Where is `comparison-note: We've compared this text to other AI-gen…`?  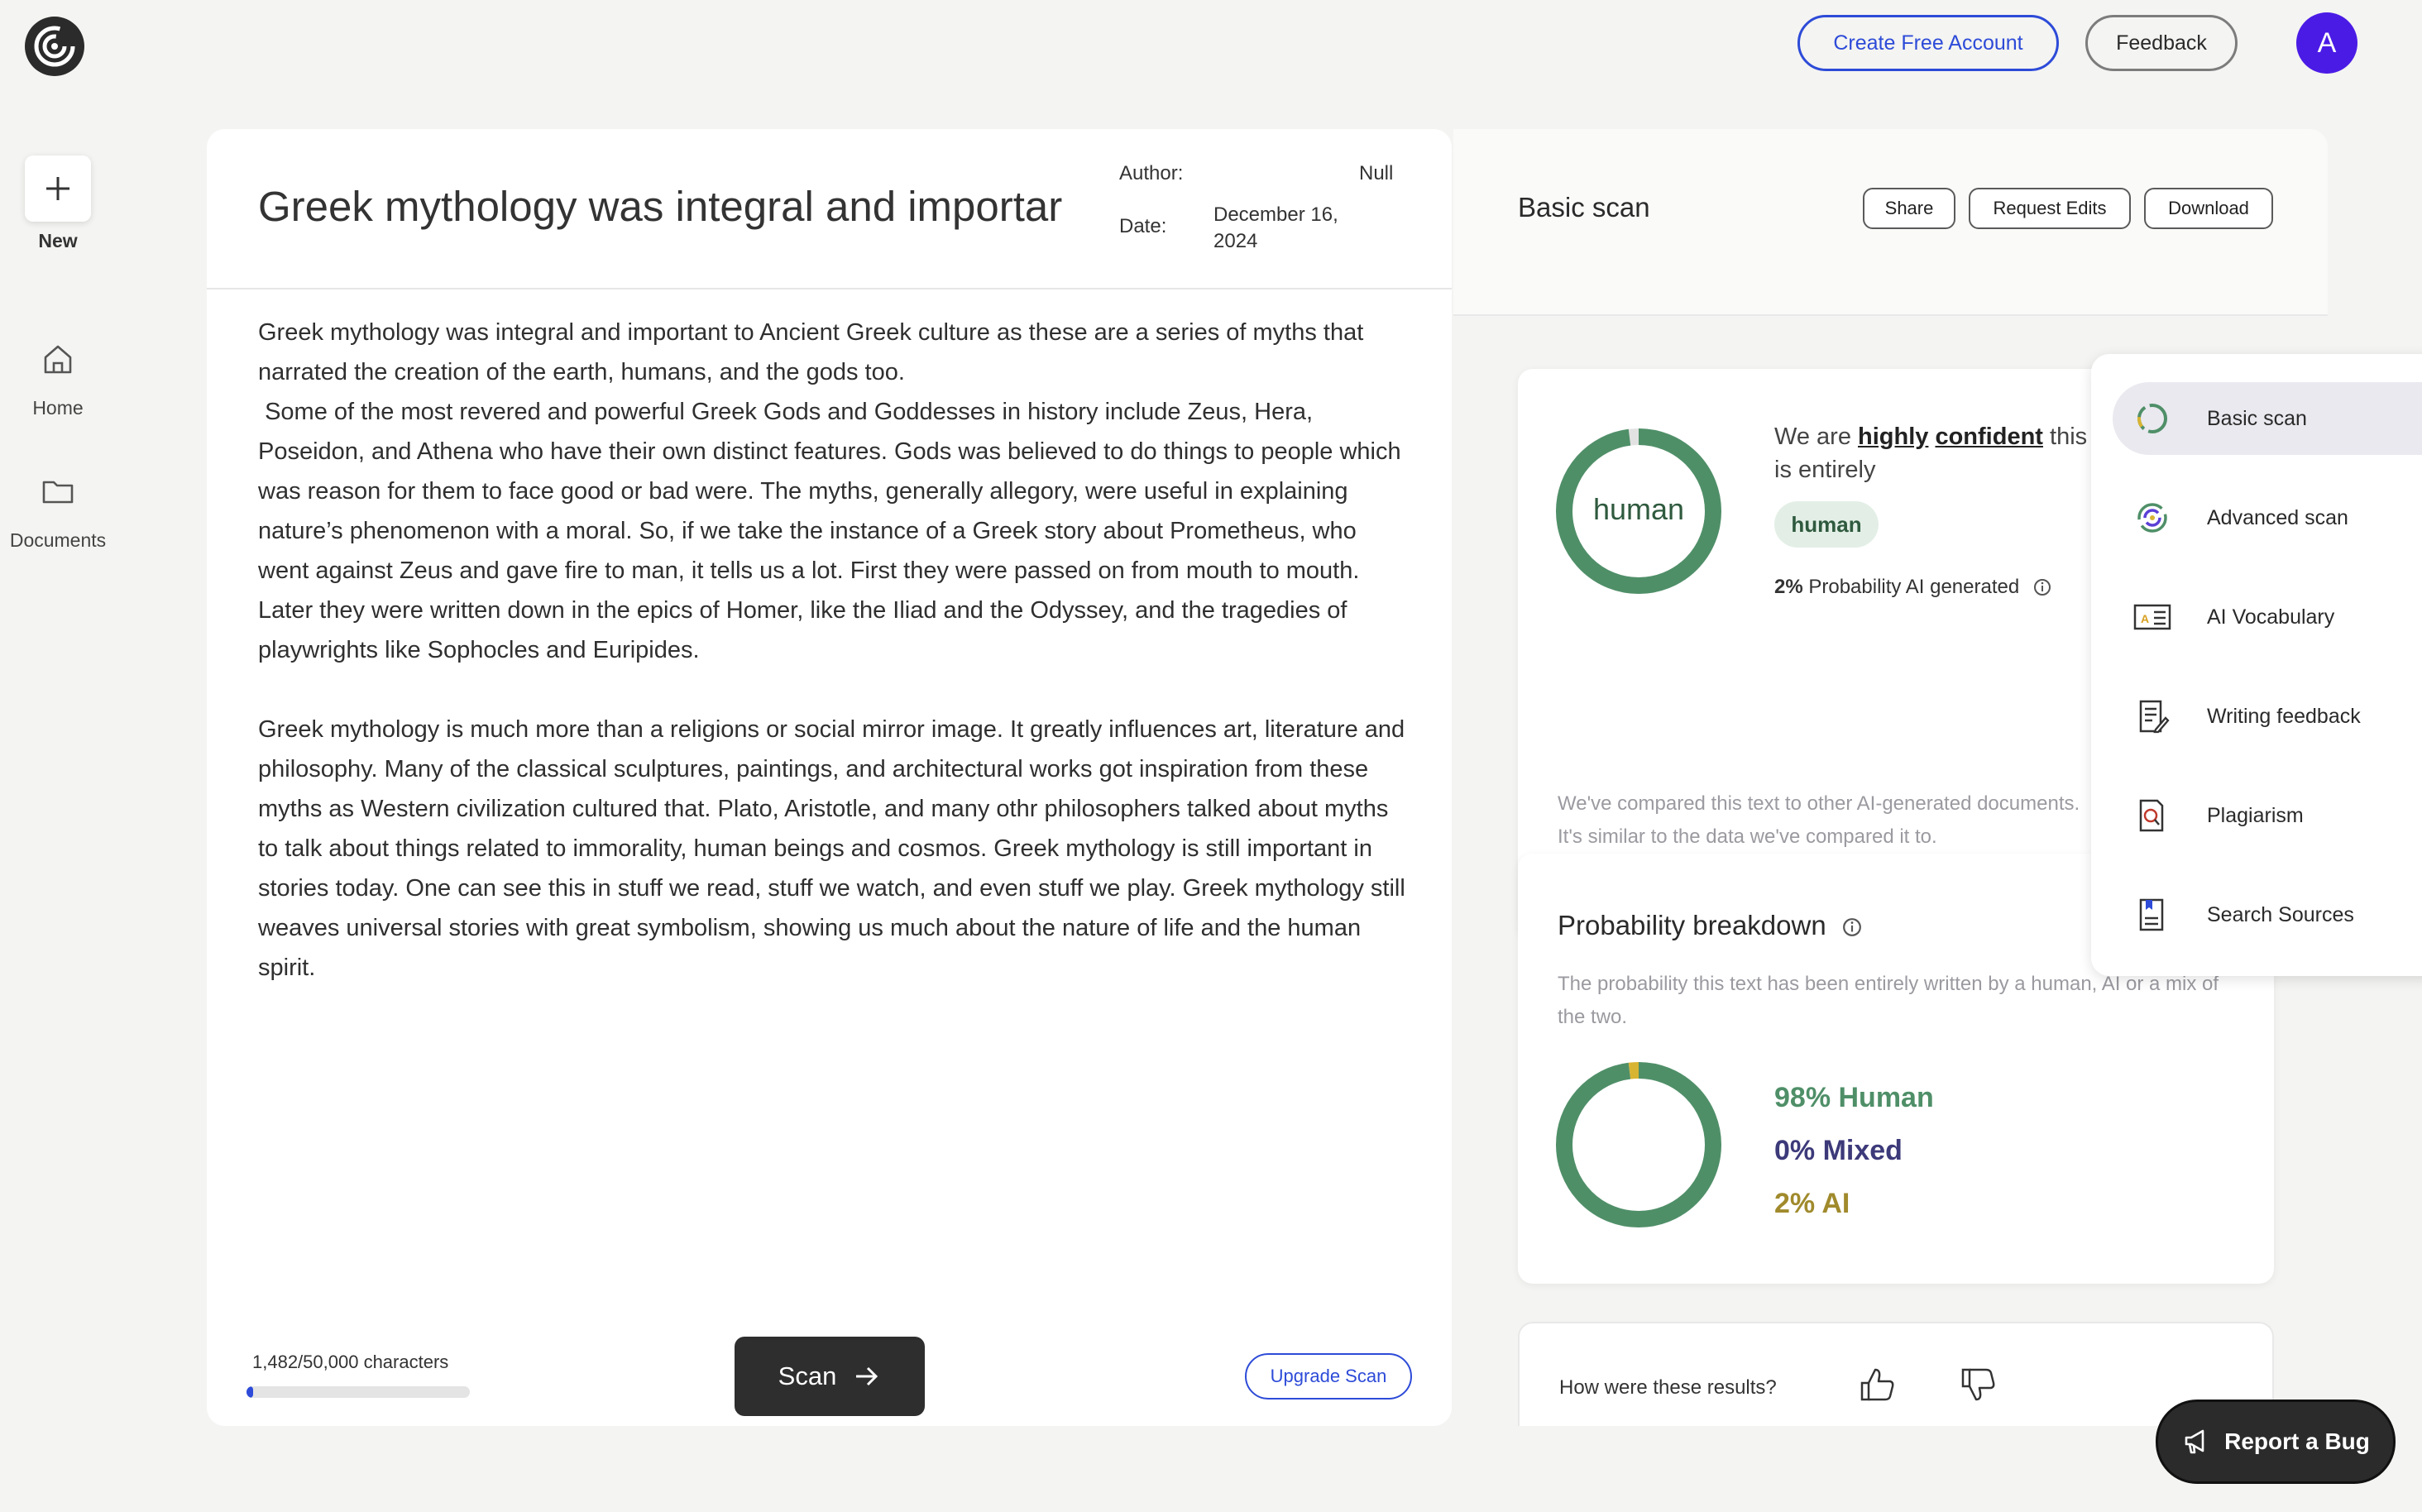 comparison-note: We've compared this text to other AI-gen… is located at coordinates (1819, 820).